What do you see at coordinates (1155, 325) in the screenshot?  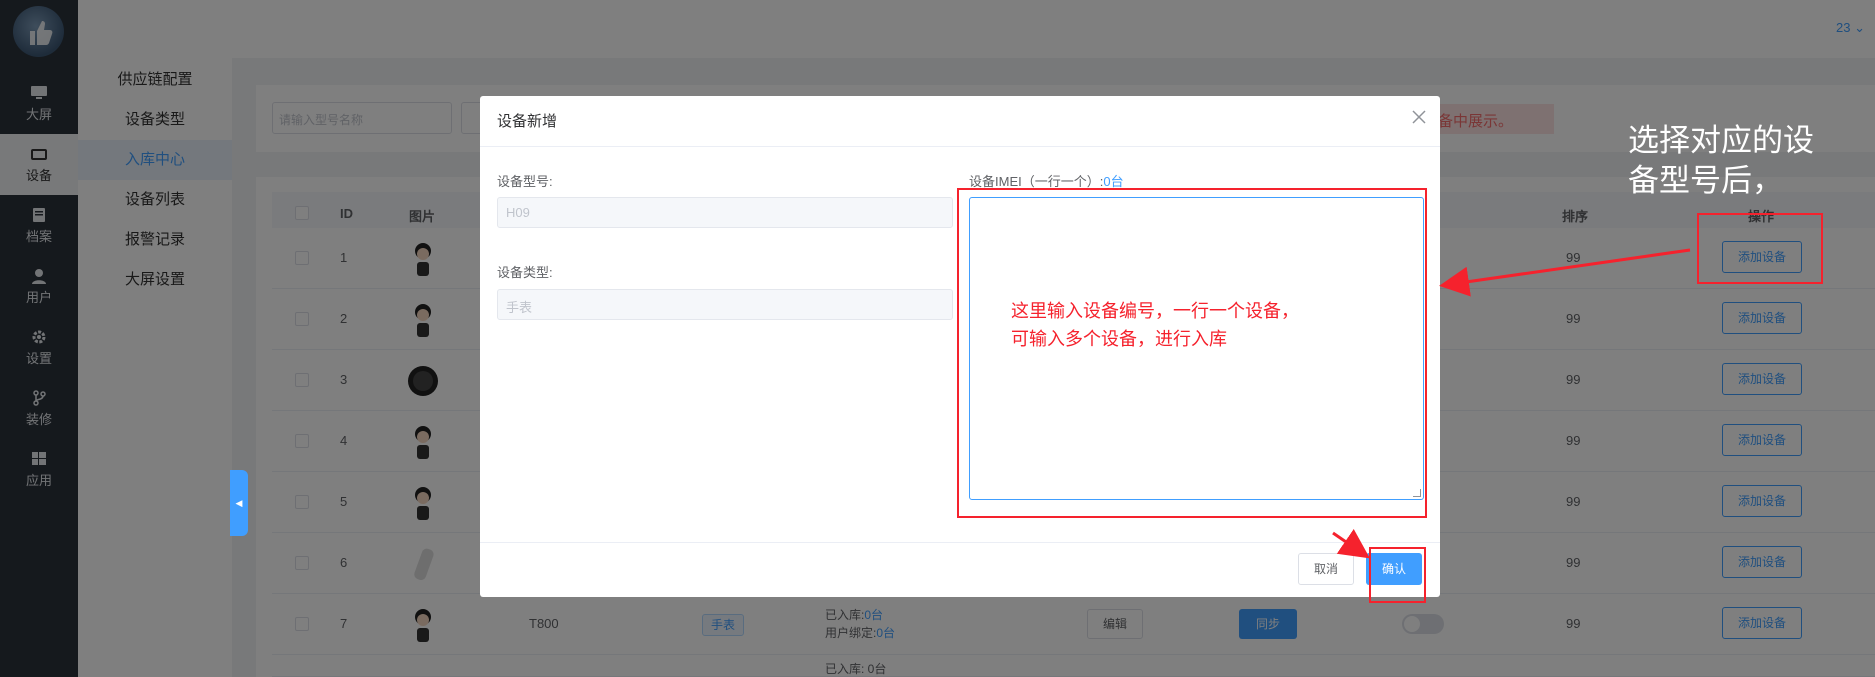 I see `annotation-note-imei: 这里输入设备编号，一行一个设备， 可输入多个设备，进行入库` at bounding box center [1155, 325].